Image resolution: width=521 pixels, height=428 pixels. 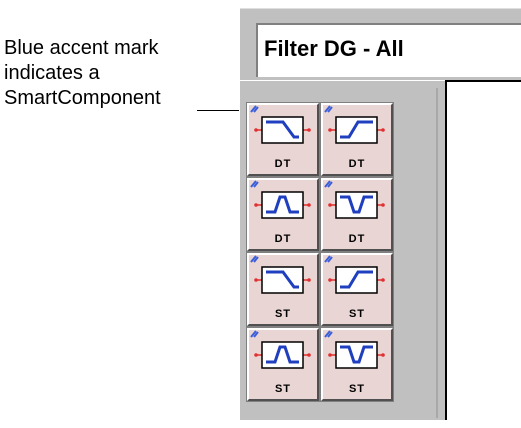 I want to click on smartcomponent-tile-lowpass-dt: DT, so click(x=283, y=139).